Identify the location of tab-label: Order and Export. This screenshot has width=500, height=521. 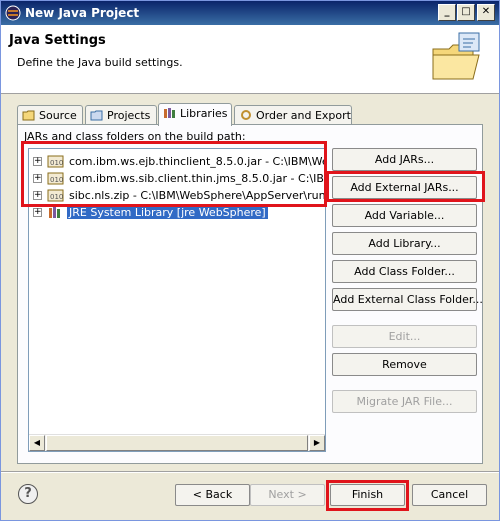
(303, 115).